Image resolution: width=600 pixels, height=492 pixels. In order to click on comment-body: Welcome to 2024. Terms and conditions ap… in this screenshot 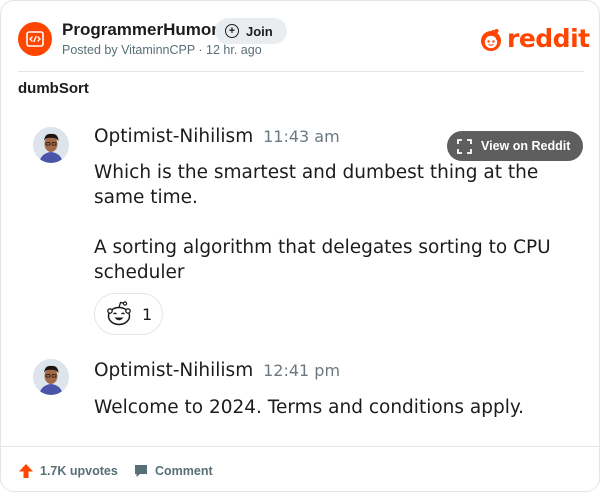, I will do `click(329, 407)`.